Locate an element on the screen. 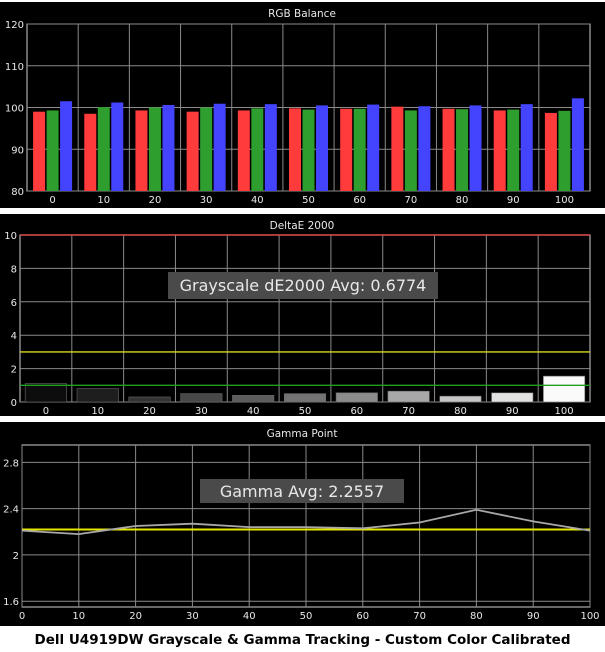  y-tick-label: 1.6 is located at coordinates (11, 602).